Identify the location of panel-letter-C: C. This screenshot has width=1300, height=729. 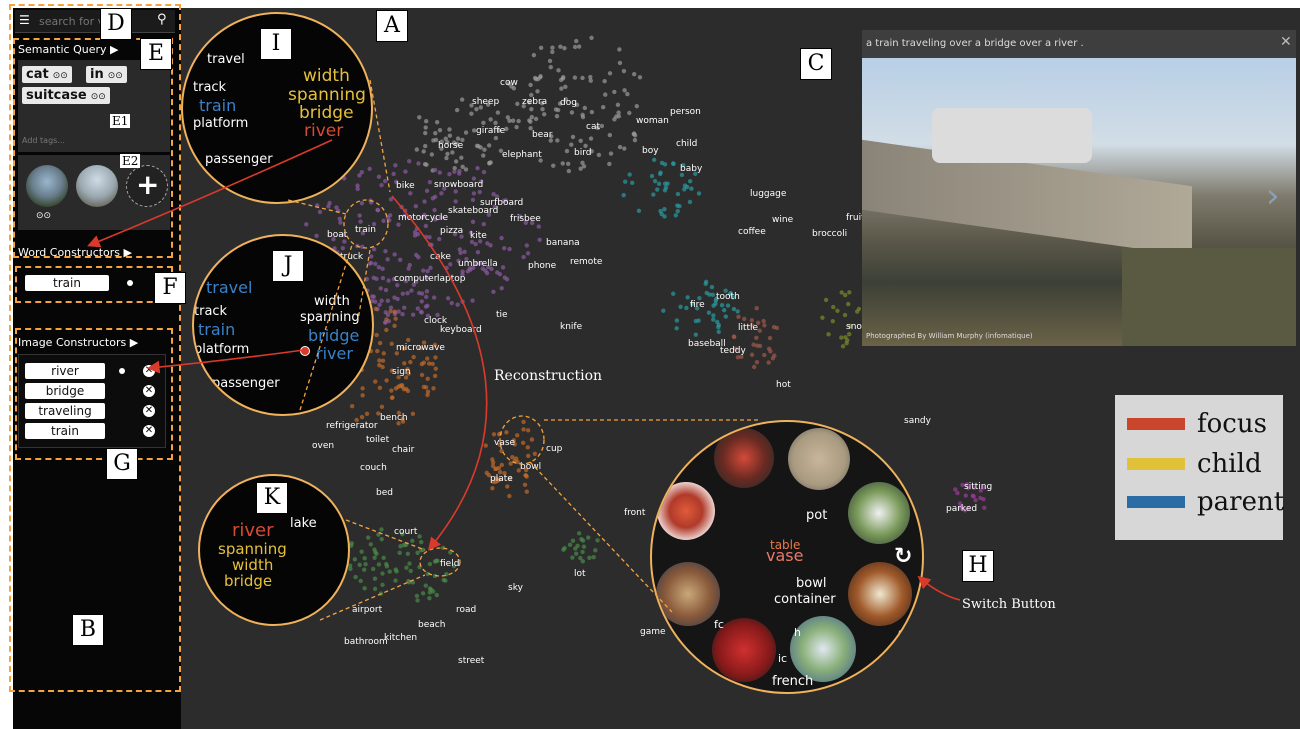
(816, 64).